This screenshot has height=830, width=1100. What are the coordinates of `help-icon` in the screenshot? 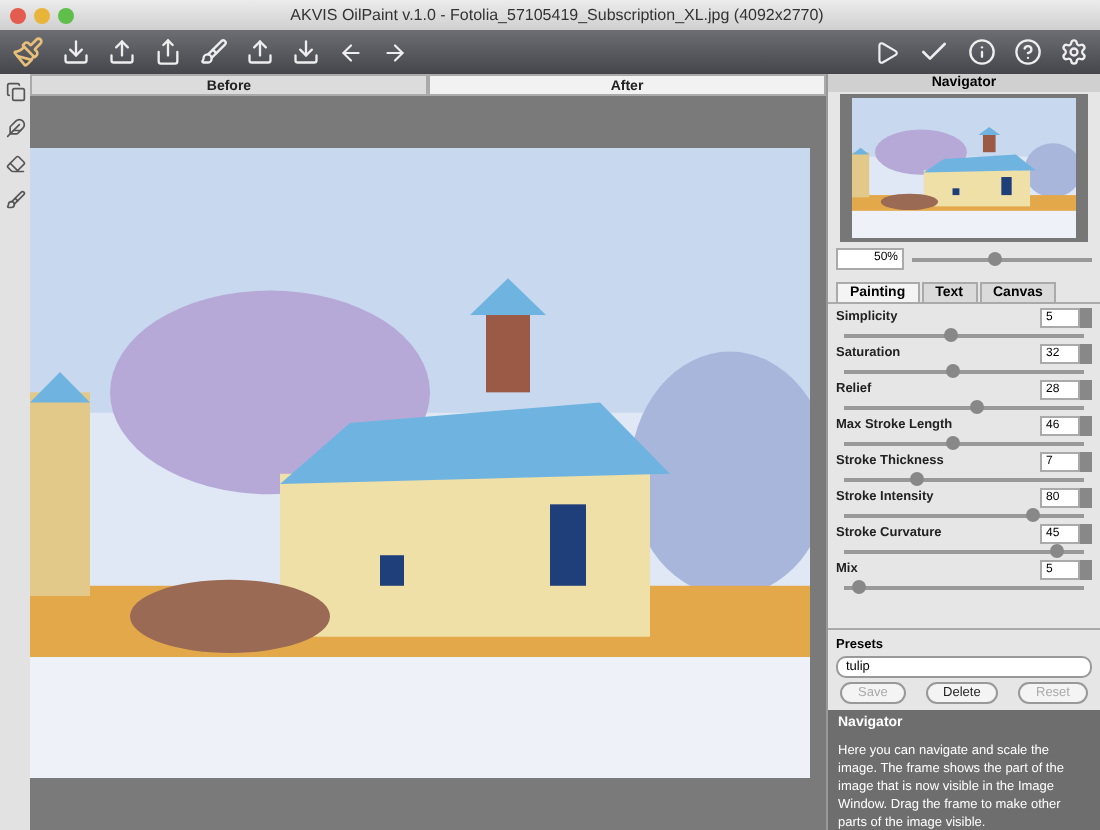 It's located at (1028, 52).